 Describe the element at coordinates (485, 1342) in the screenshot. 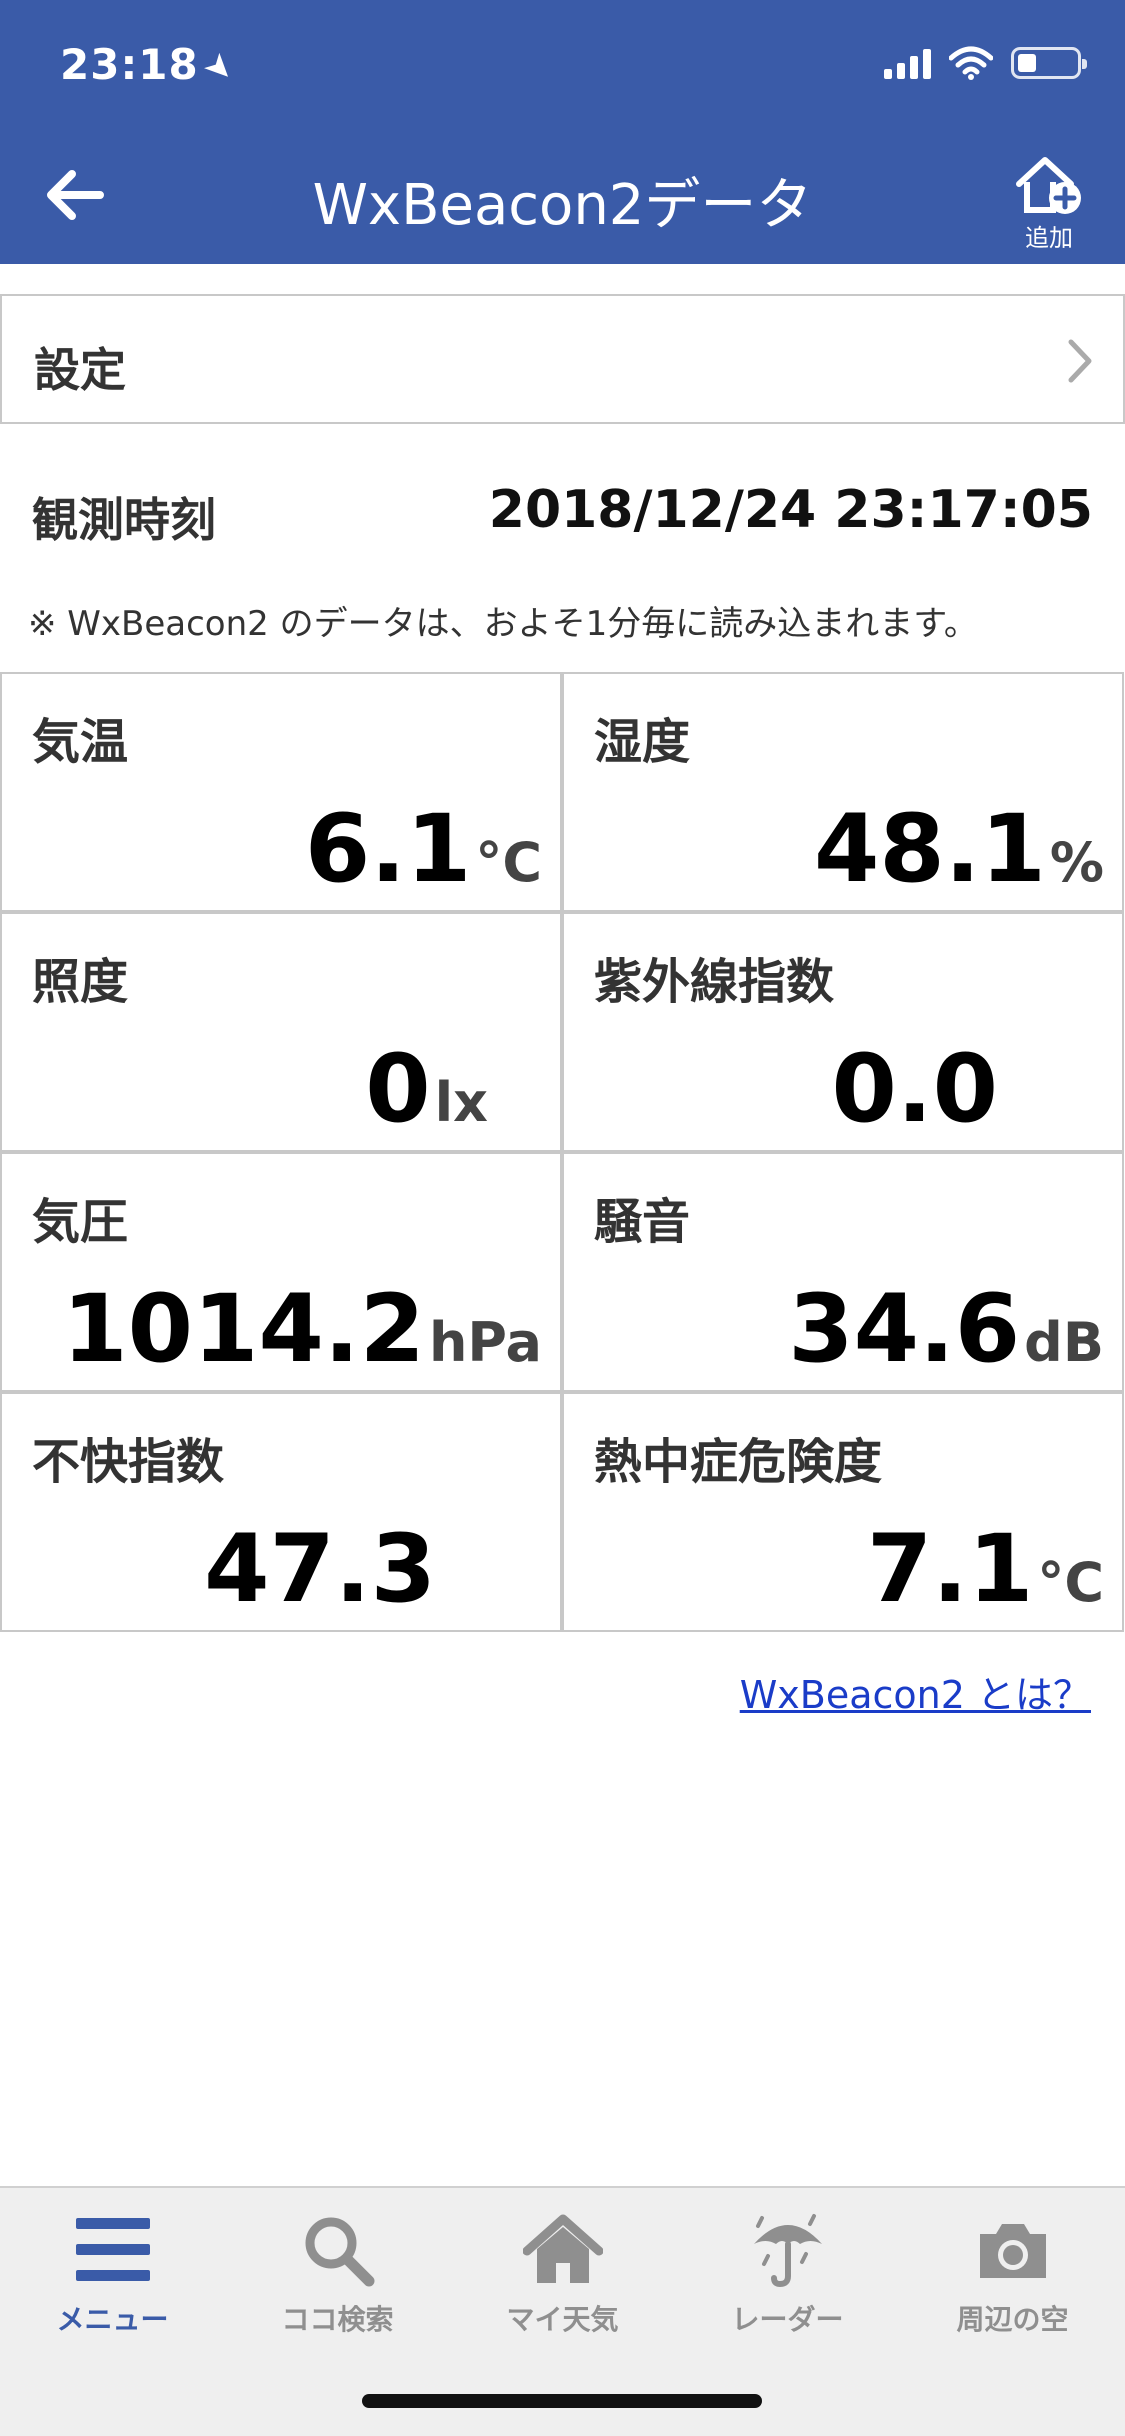

I see `metric-unit: hPa` at that location.